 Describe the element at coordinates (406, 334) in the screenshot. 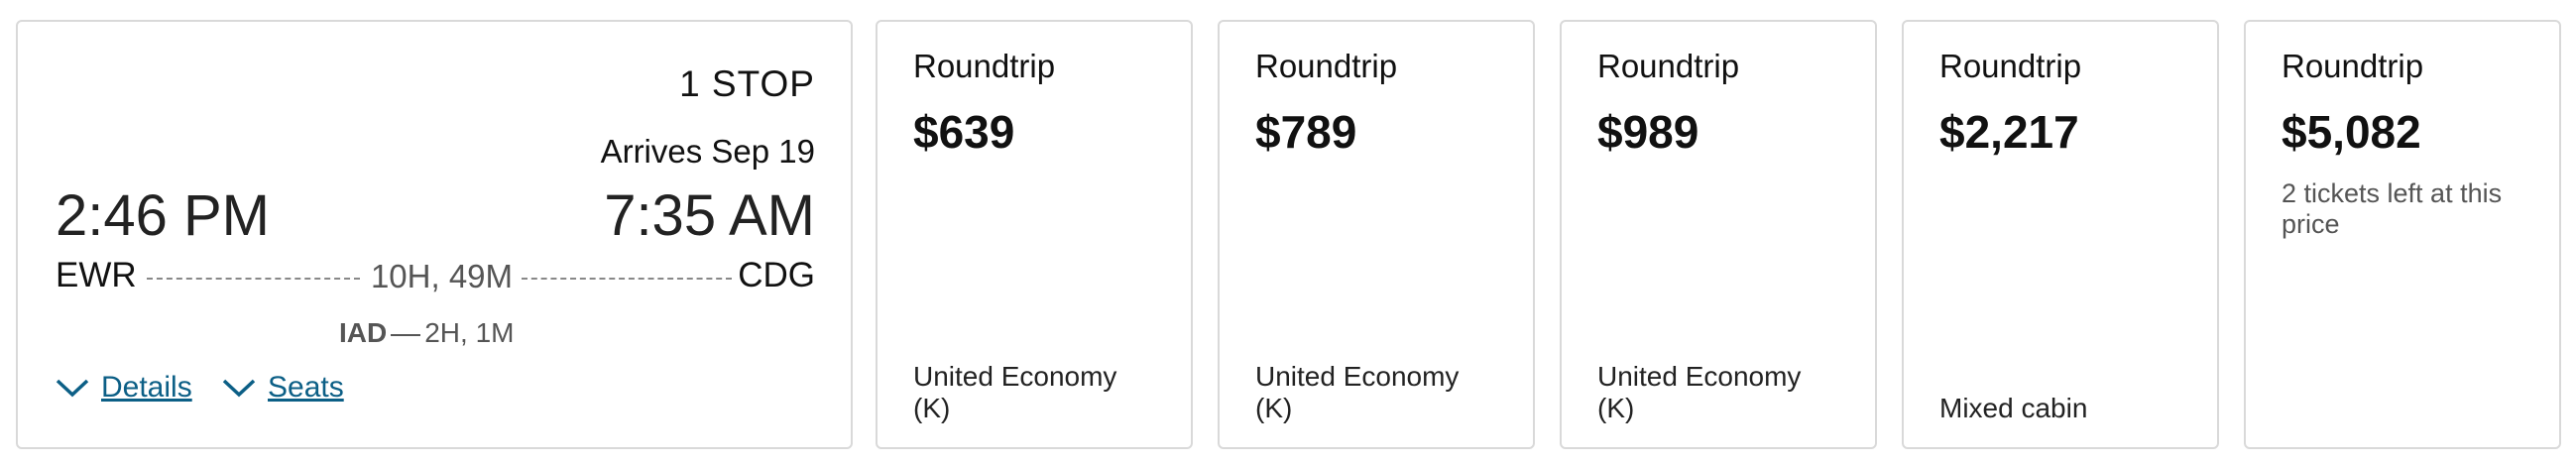

I see `layover-divider` at that location.